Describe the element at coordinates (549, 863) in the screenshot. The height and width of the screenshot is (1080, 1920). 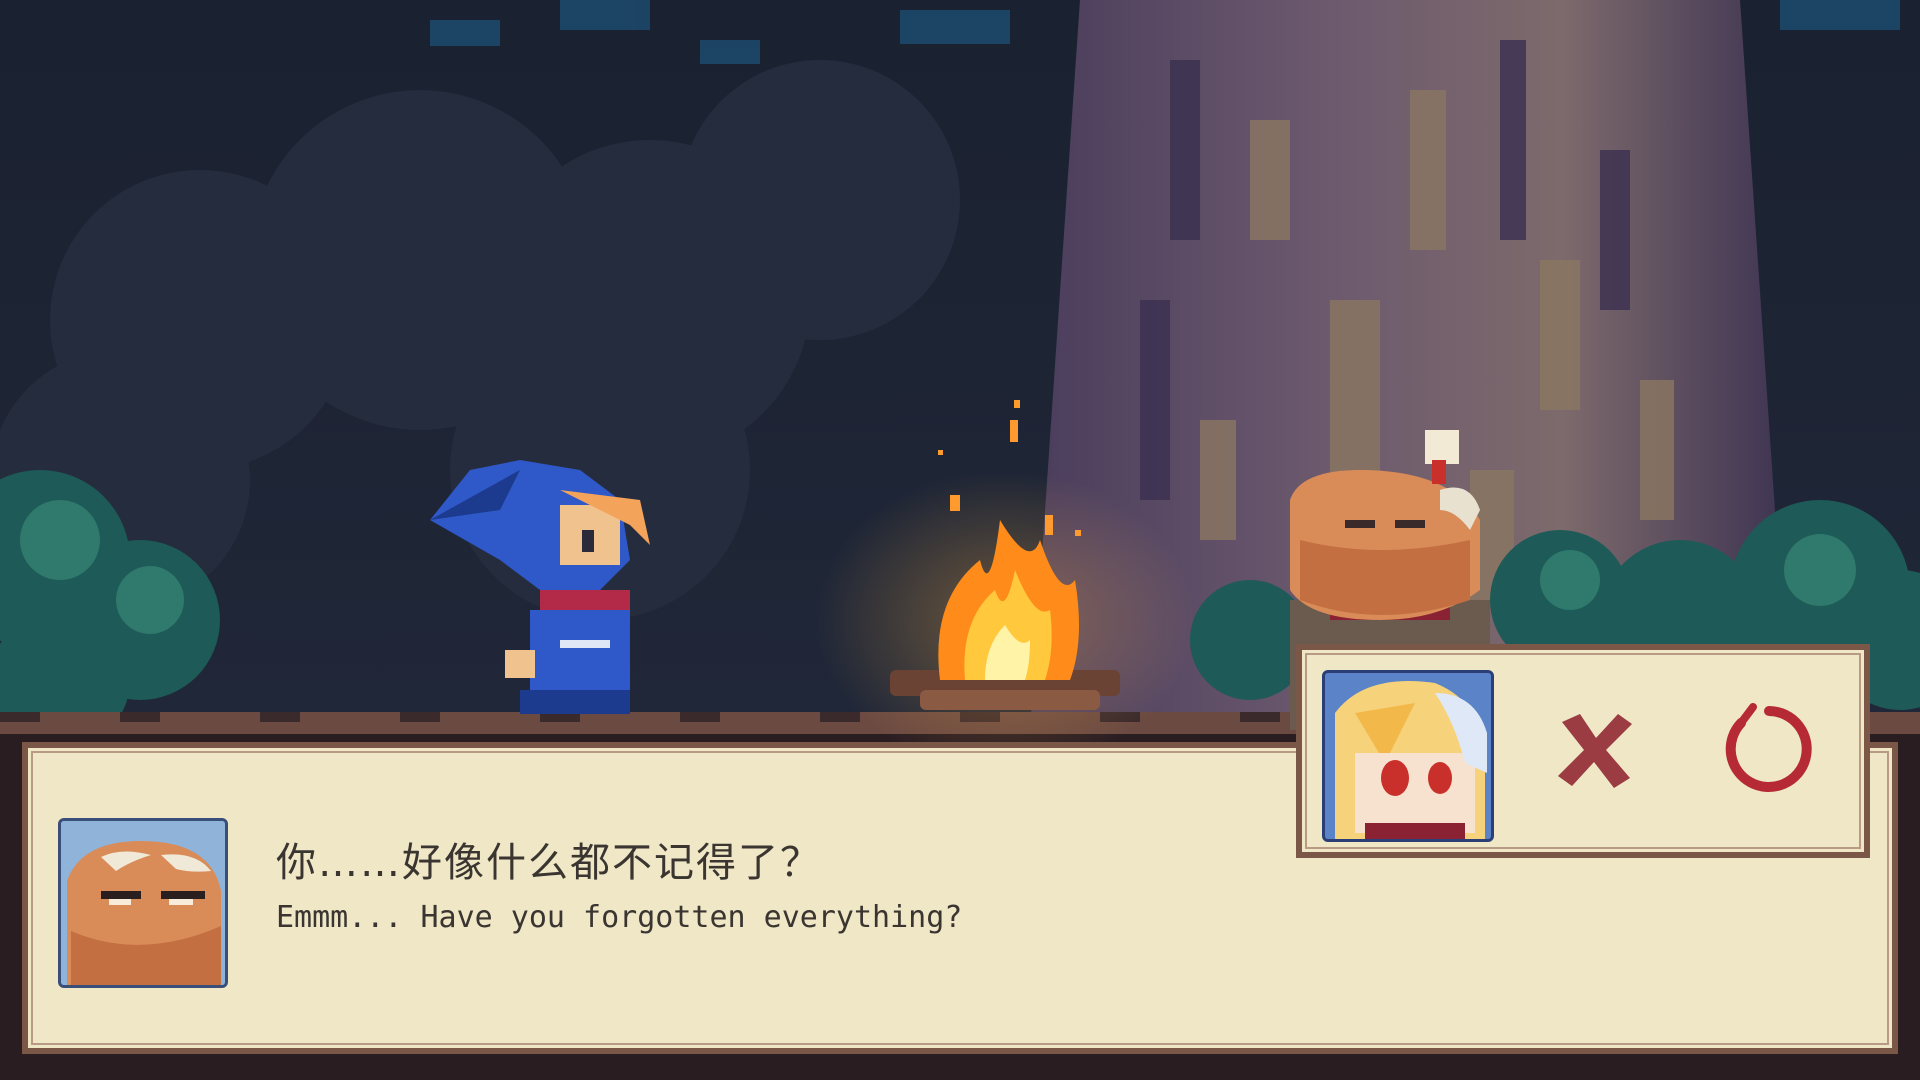
I see `dialogue-text-chinese: 你……好像什么都不记得了？` at that location.